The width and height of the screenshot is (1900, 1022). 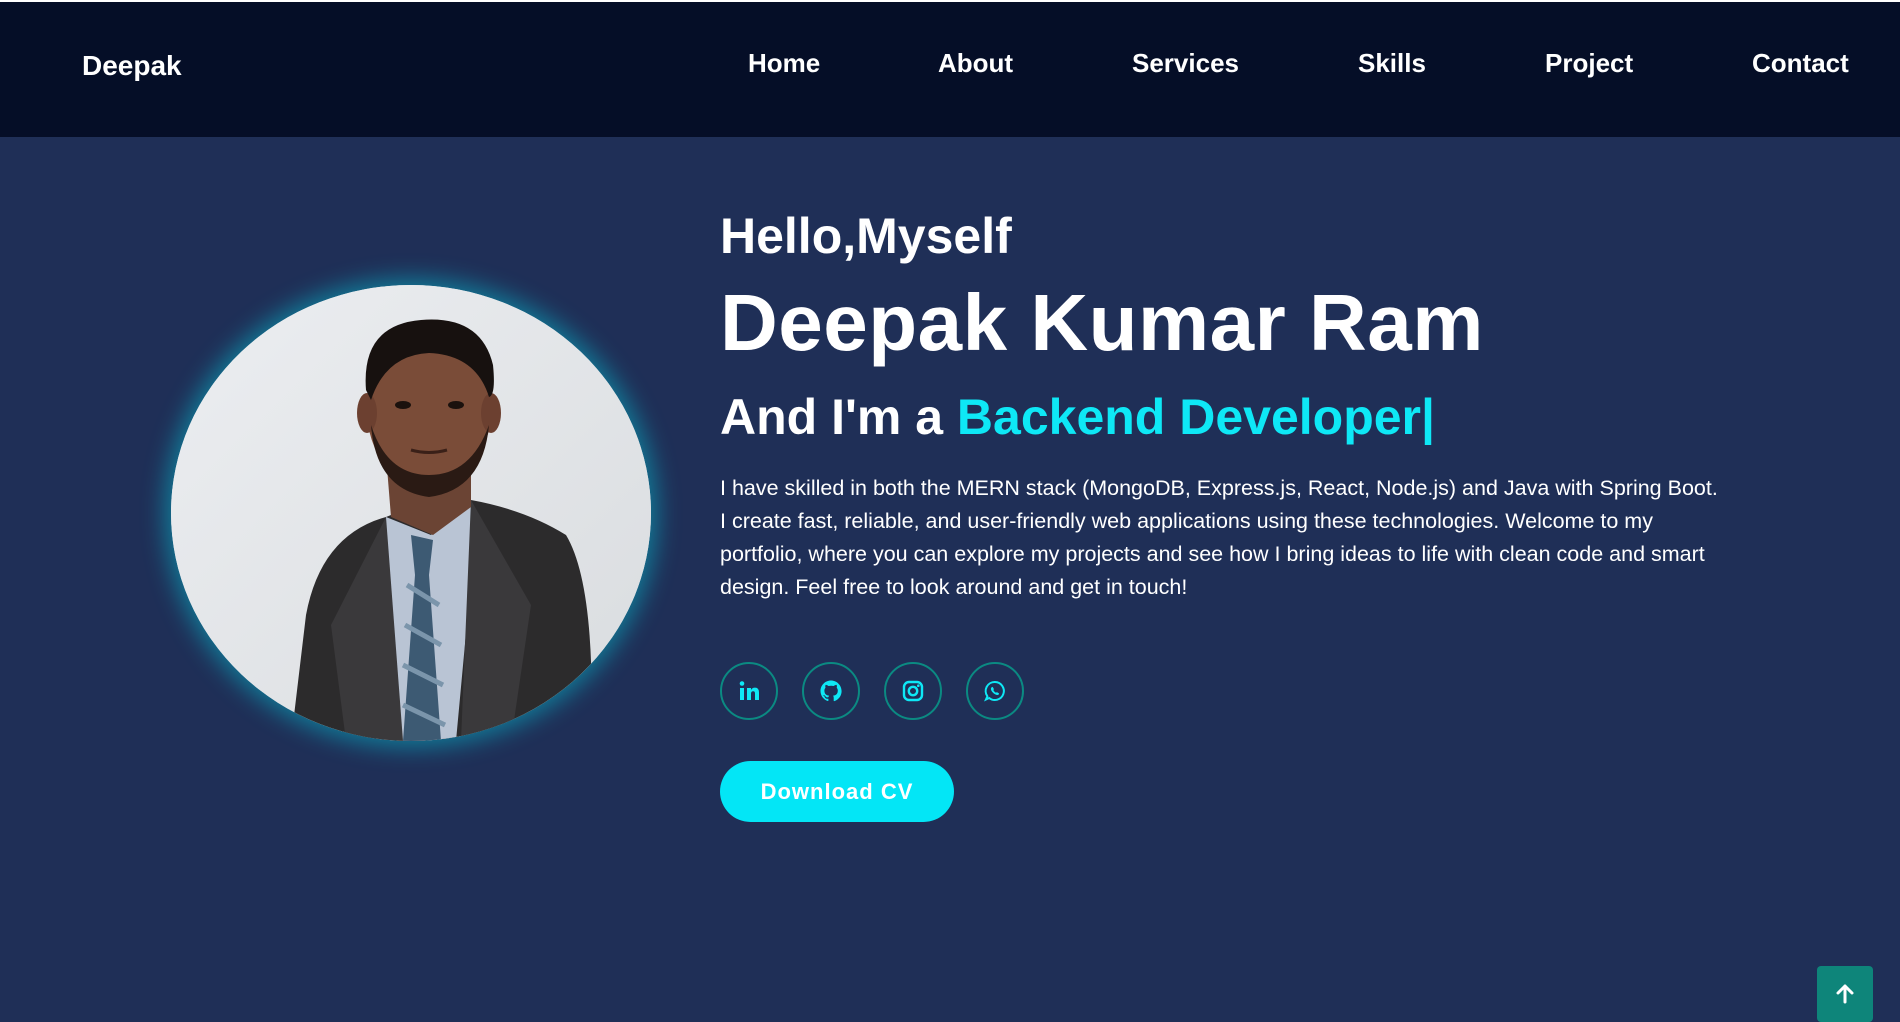 I want to click on instagram-icon, so click(x=913, y=691).